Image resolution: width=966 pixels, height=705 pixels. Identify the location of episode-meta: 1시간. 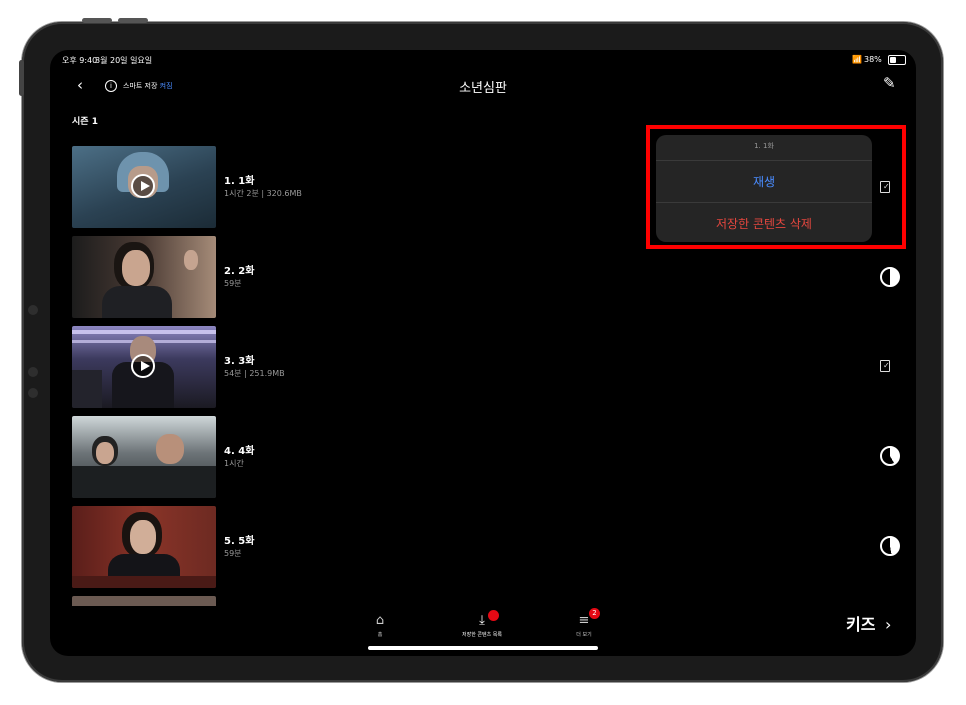
(234, 463).